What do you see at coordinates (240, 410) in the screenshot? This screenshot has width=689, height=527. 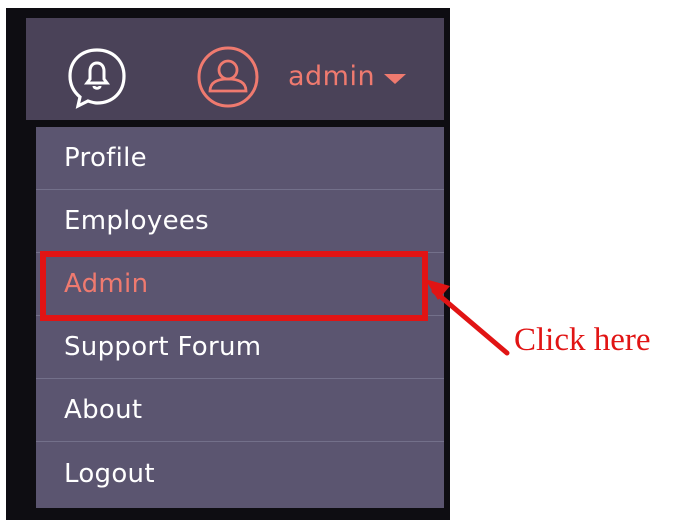 I see `menu-item-about: About` at bounding box center [240, 410].